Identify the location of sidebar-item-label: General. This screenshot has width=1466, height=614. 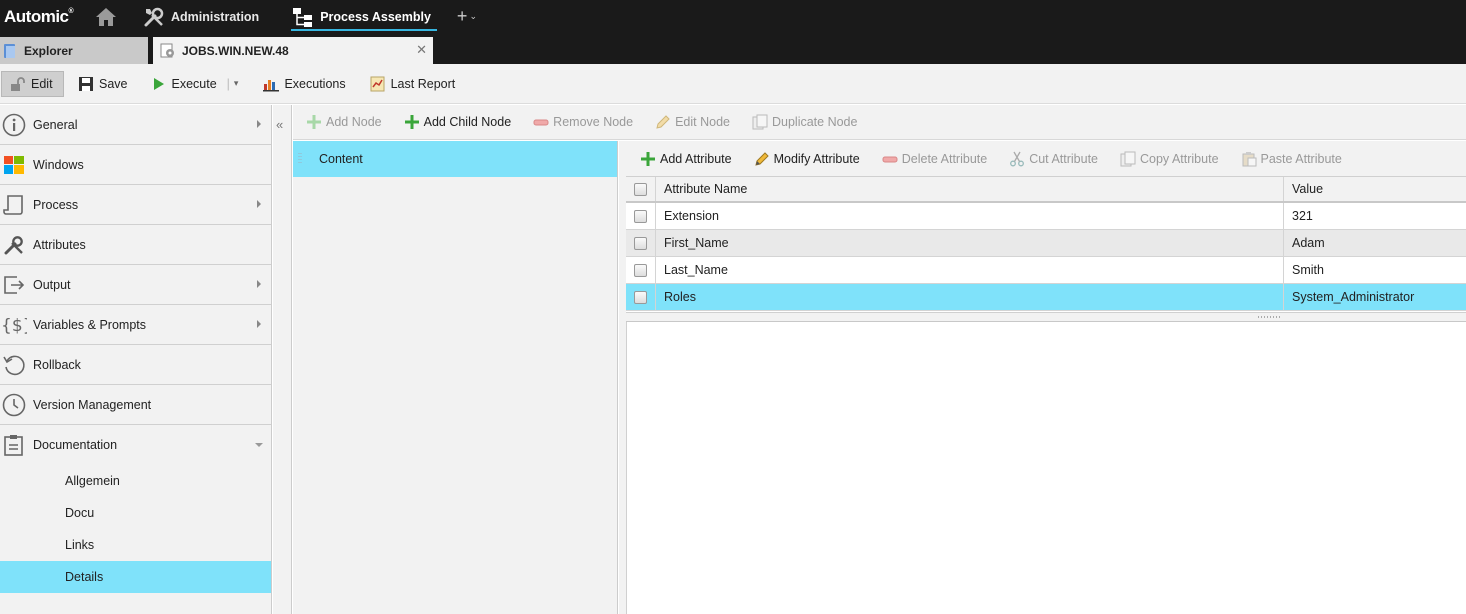
(55, 124).